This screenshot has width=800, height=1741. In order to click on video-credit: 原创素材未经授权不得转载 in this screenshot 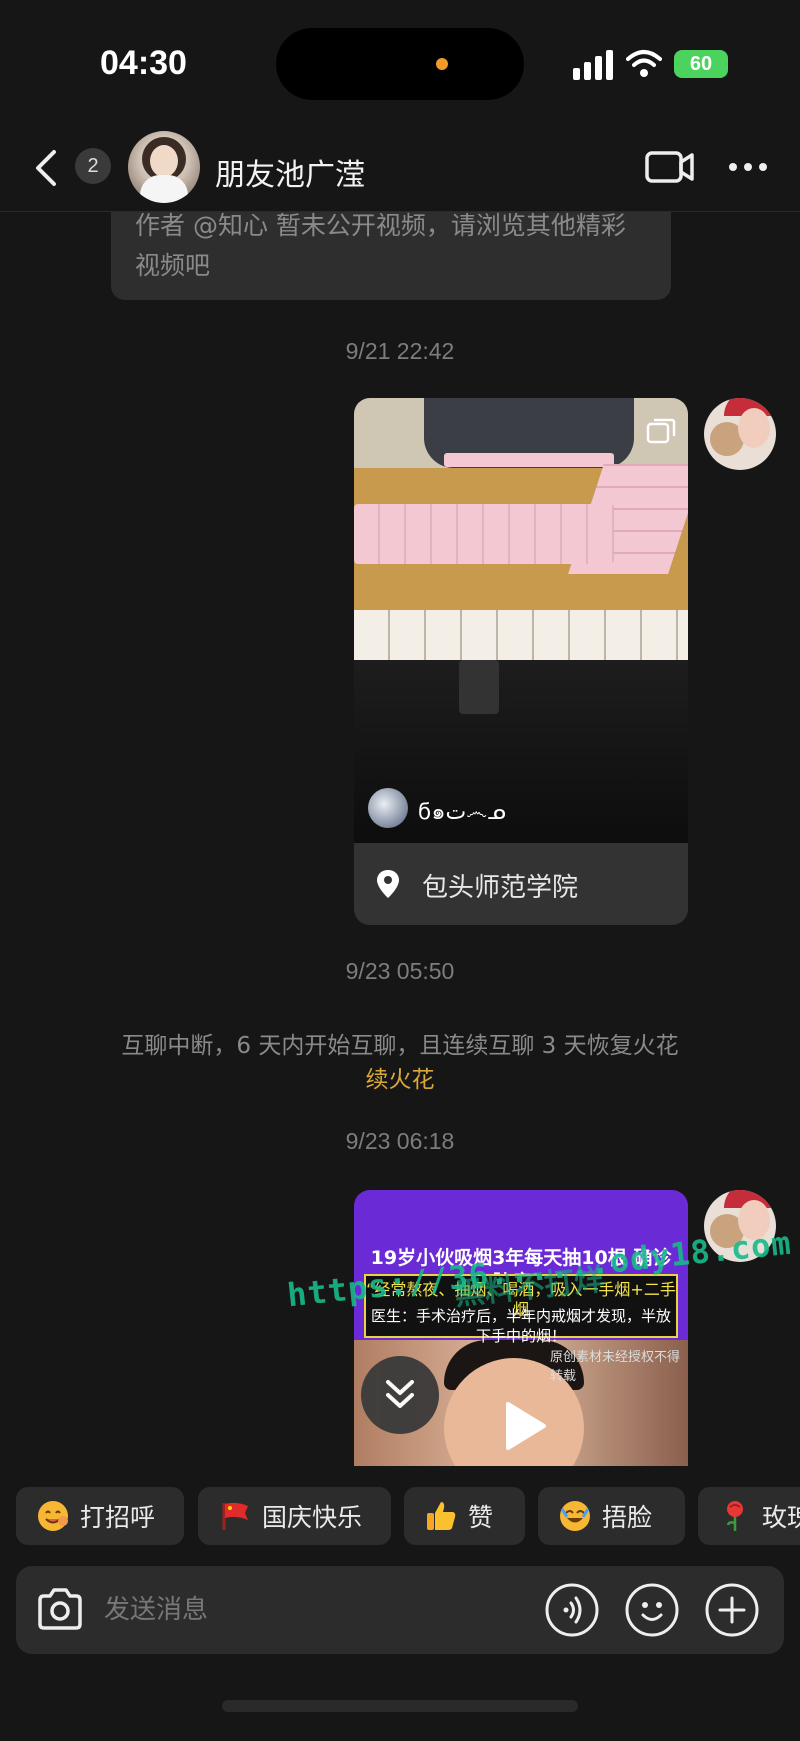, I will do `click(615, 1367)`.